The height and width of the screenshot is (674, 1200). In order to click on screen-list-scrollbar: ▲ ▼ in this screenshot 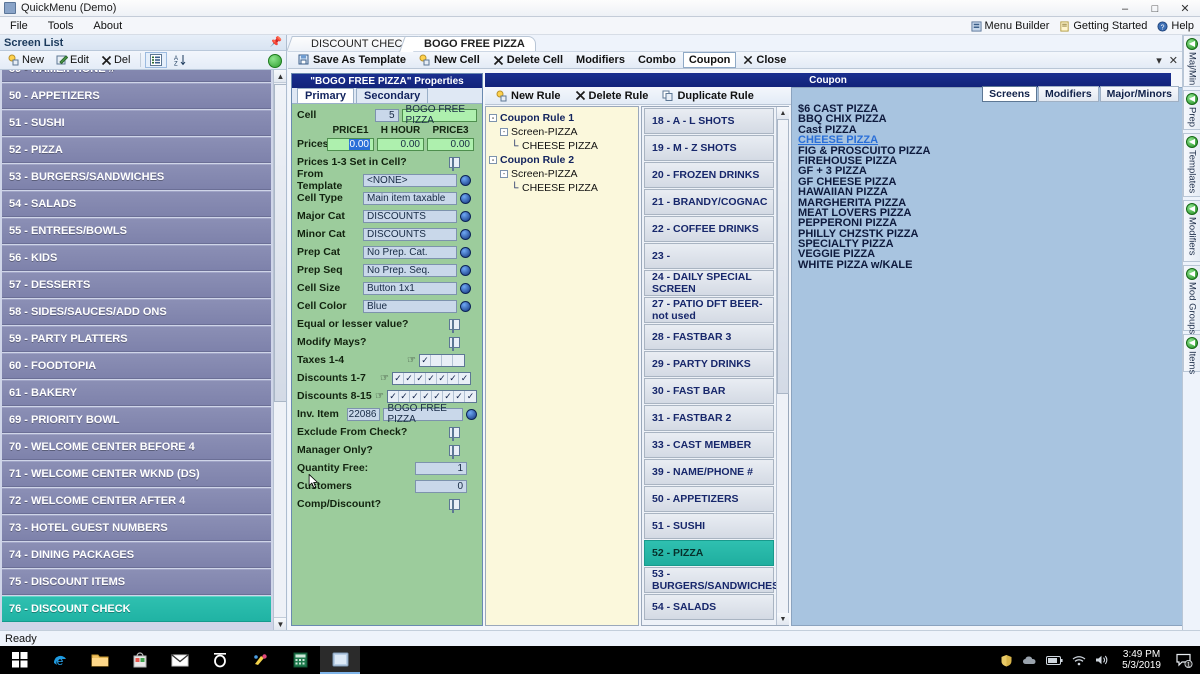, I will do `click(279, 350)`.